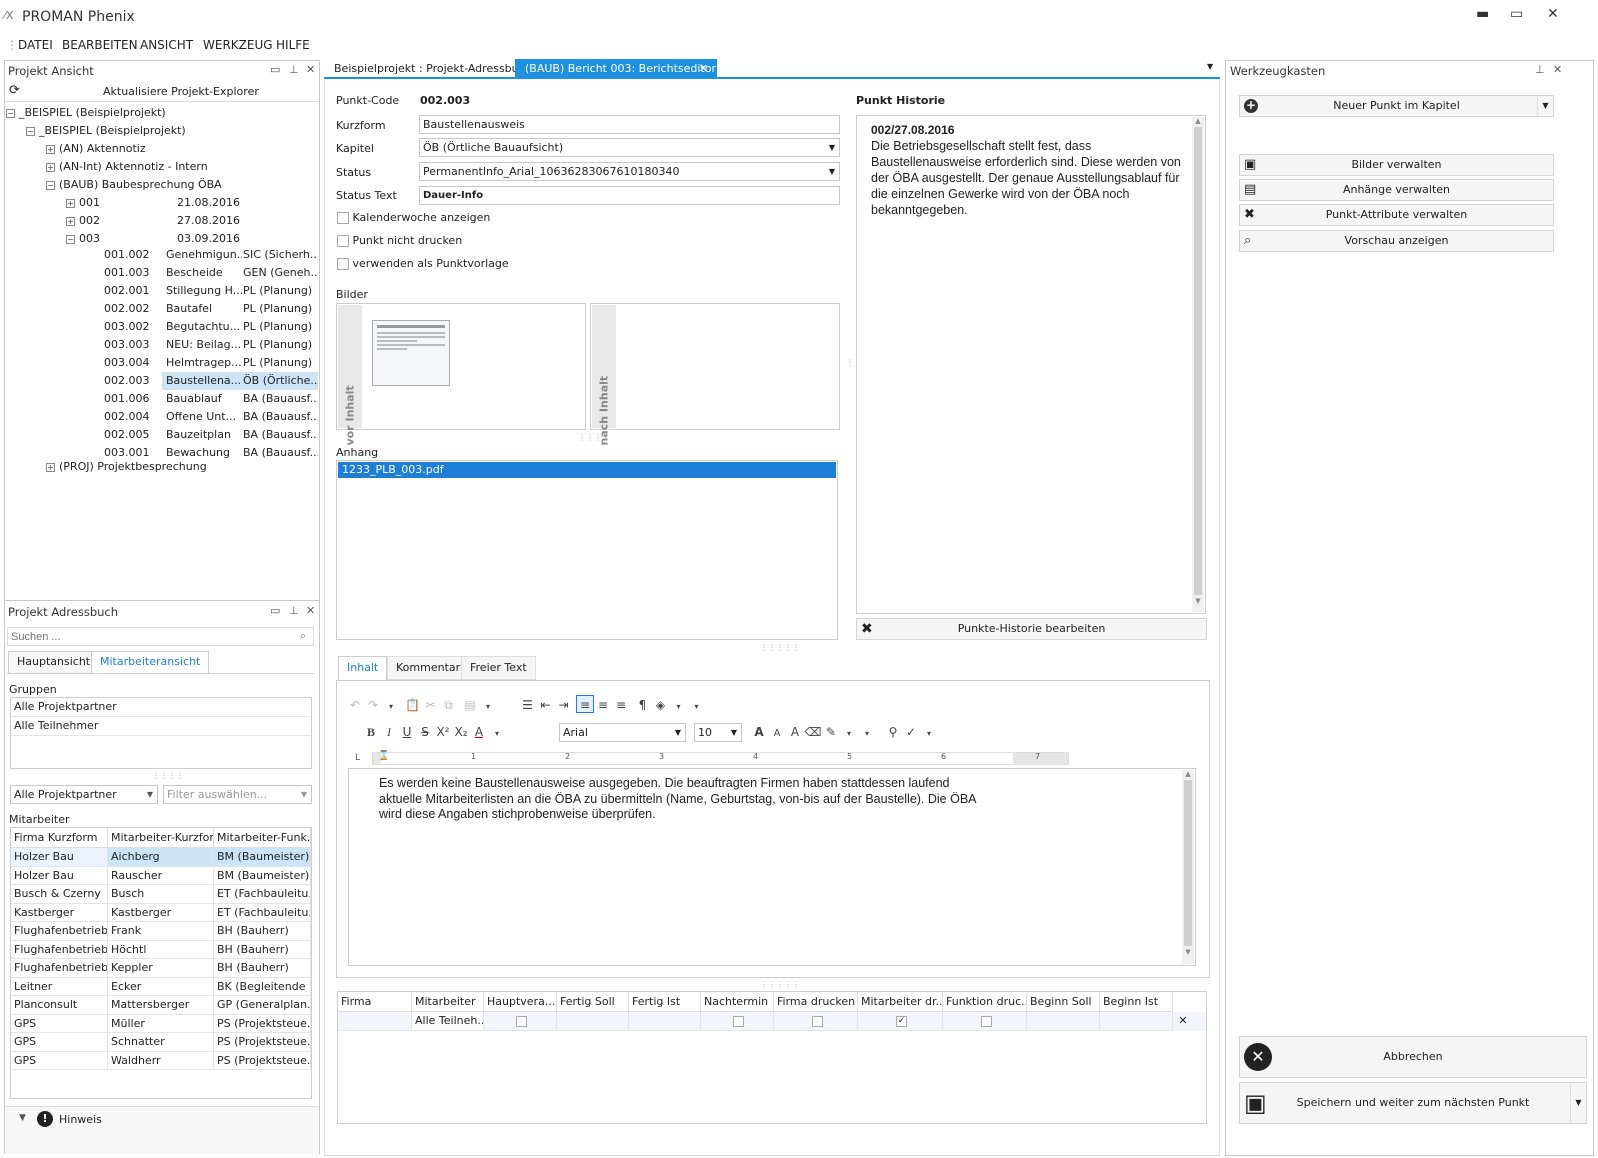  I want to click on filter-select: Filter auswählen... ▼, so click(237, 794).